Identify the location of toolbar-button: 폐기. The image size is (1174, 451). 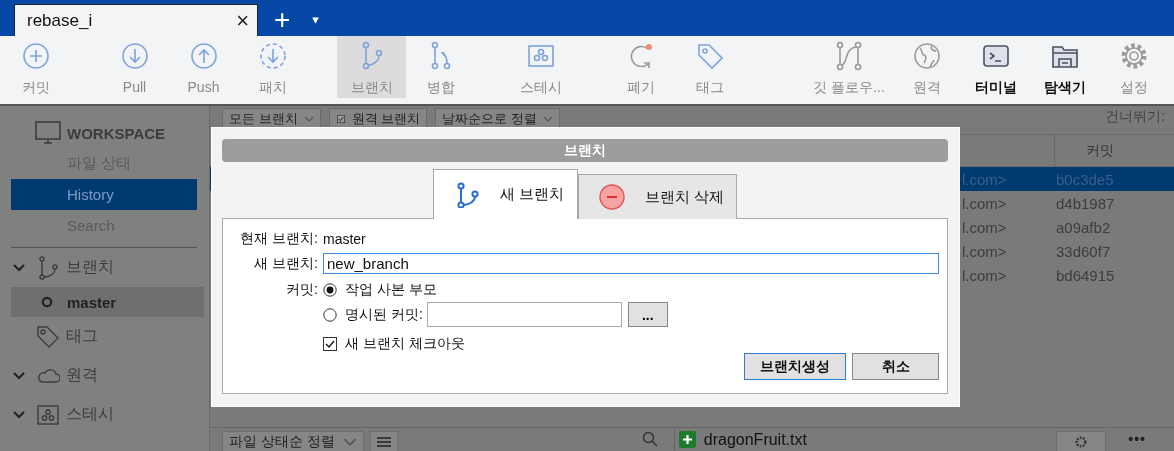
(640, 67).